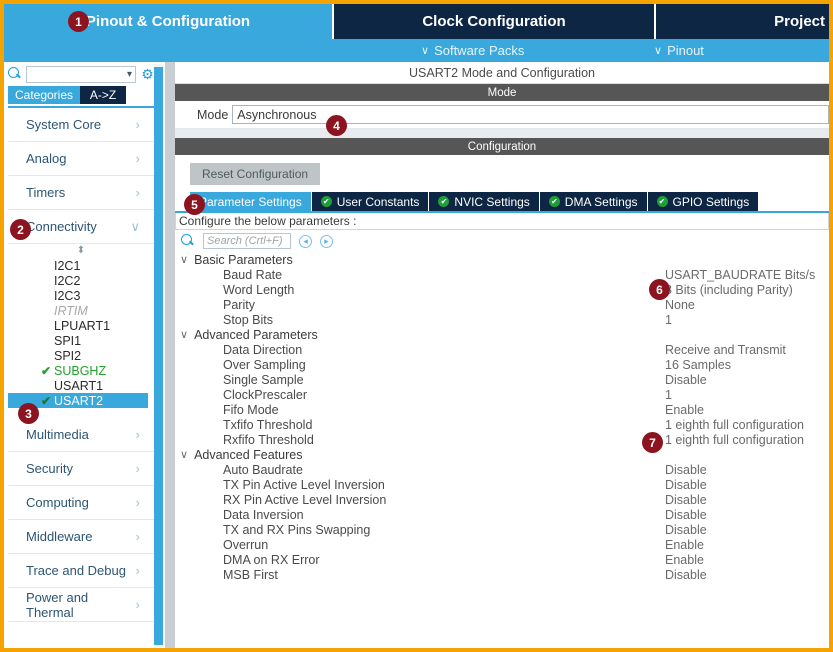 This screenshot has height=652, width=833. Describe the element at coordinates (81, 370) in the screenshot. I see `sidebar-item-subghz: ✔ SUBGHZ` at that location.